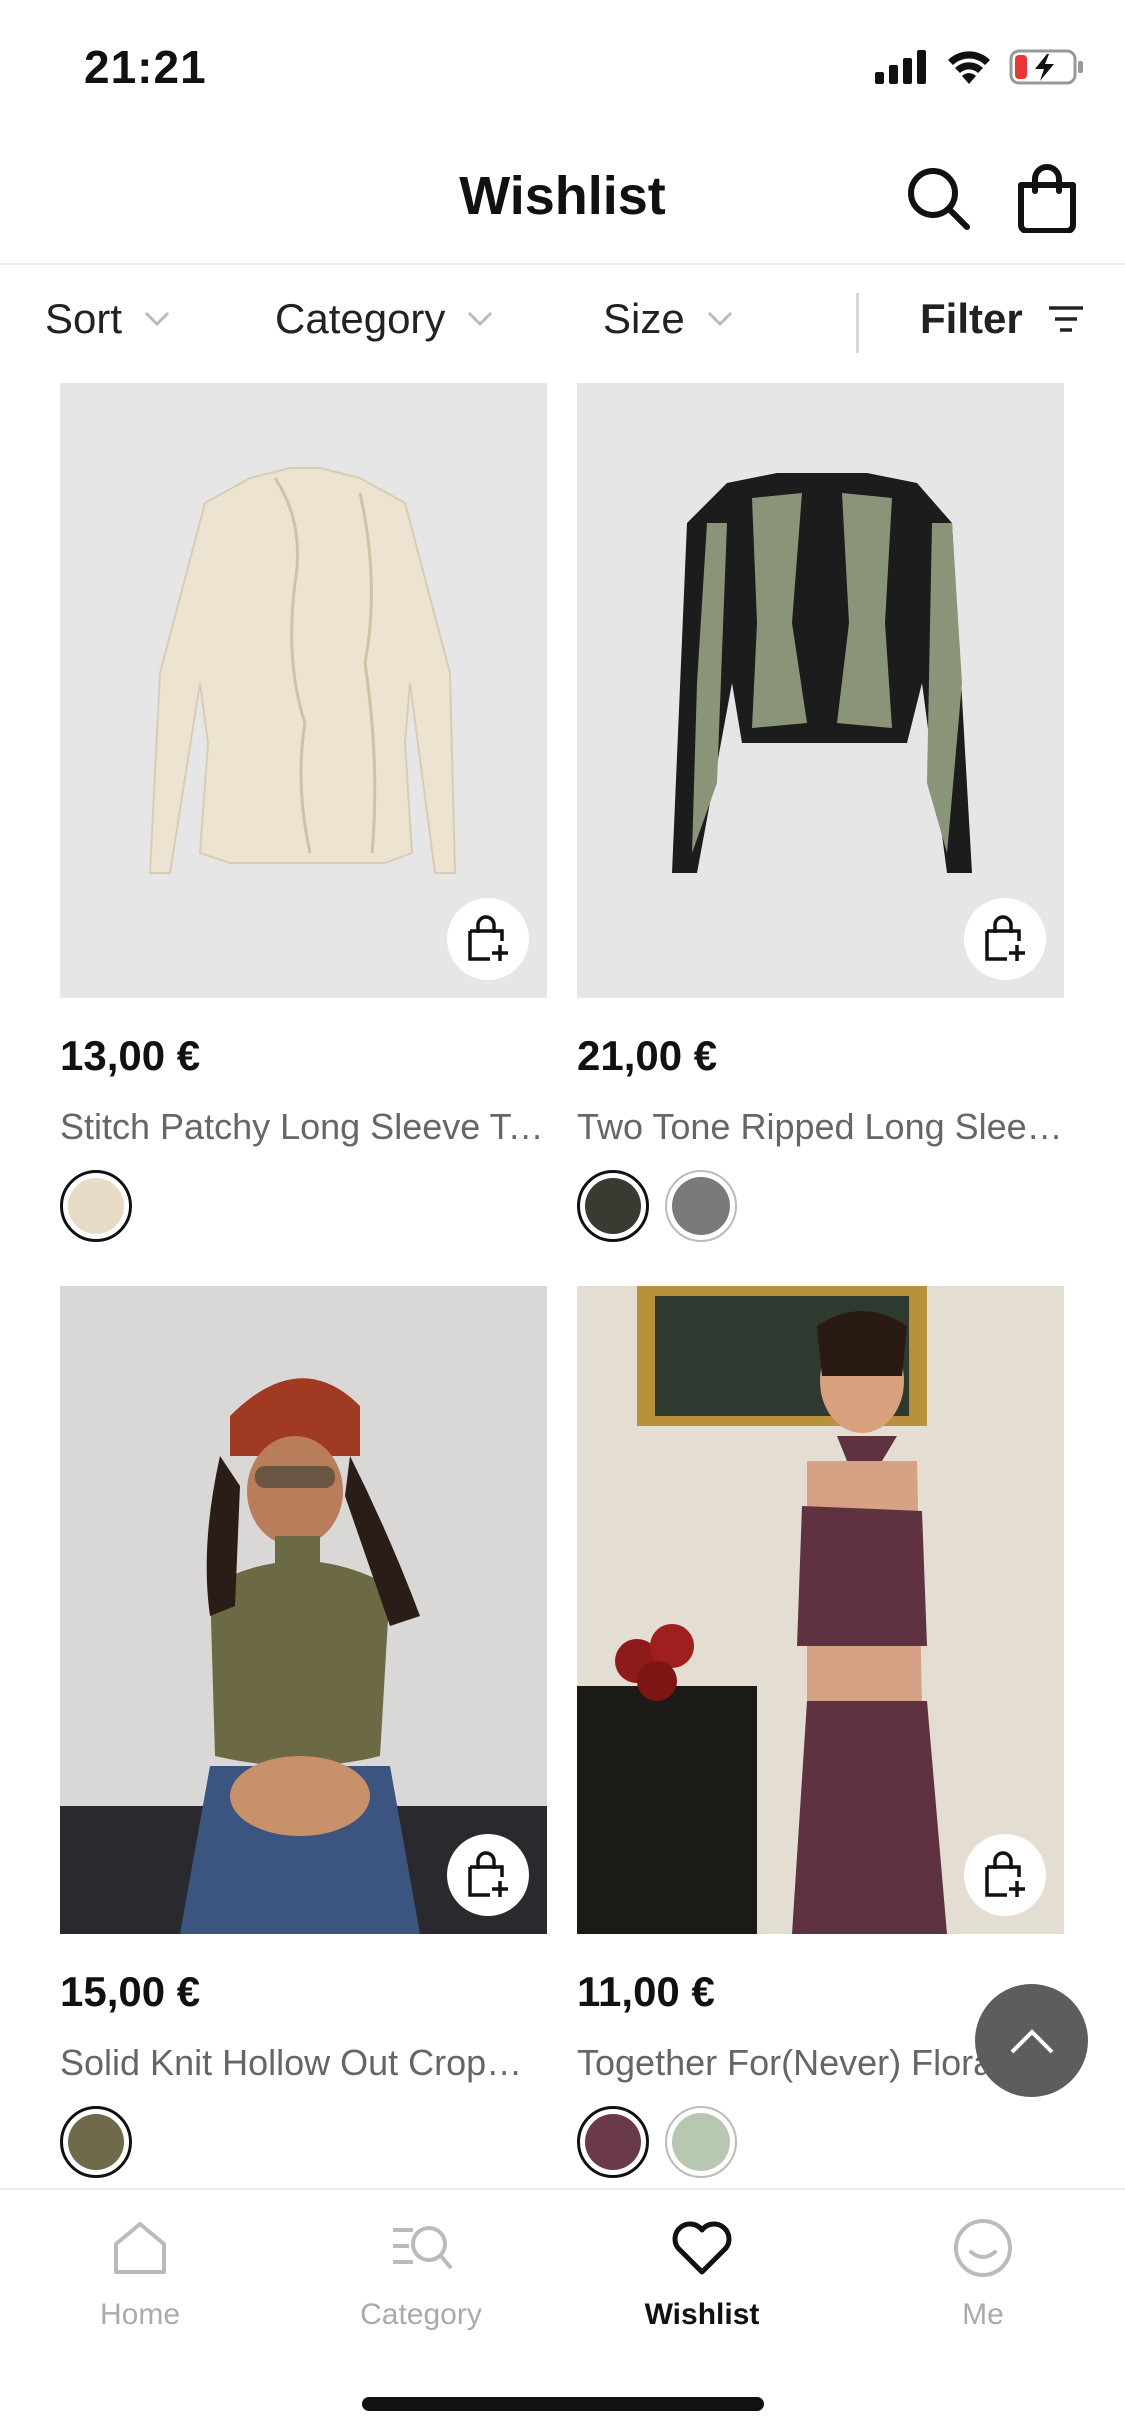  Describe the element at coordinates (1046, 67) in the screenshot. I see `battery-charging-icon` at that location.